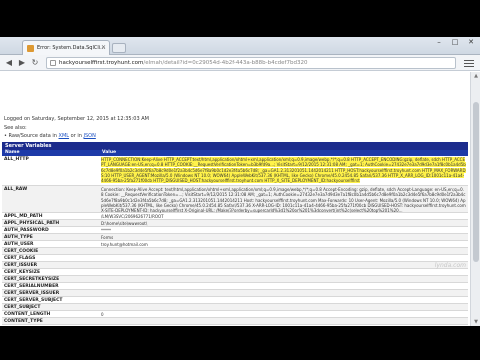 The width and height of the screenshot is (480, 360). I want to click on variable-value: D:\home\site\wwwroot\, so click(124, 223).